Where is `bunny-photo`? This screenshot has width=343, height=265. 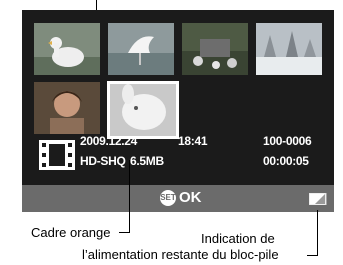 bunny-photo is located at coordinates (143, 110).